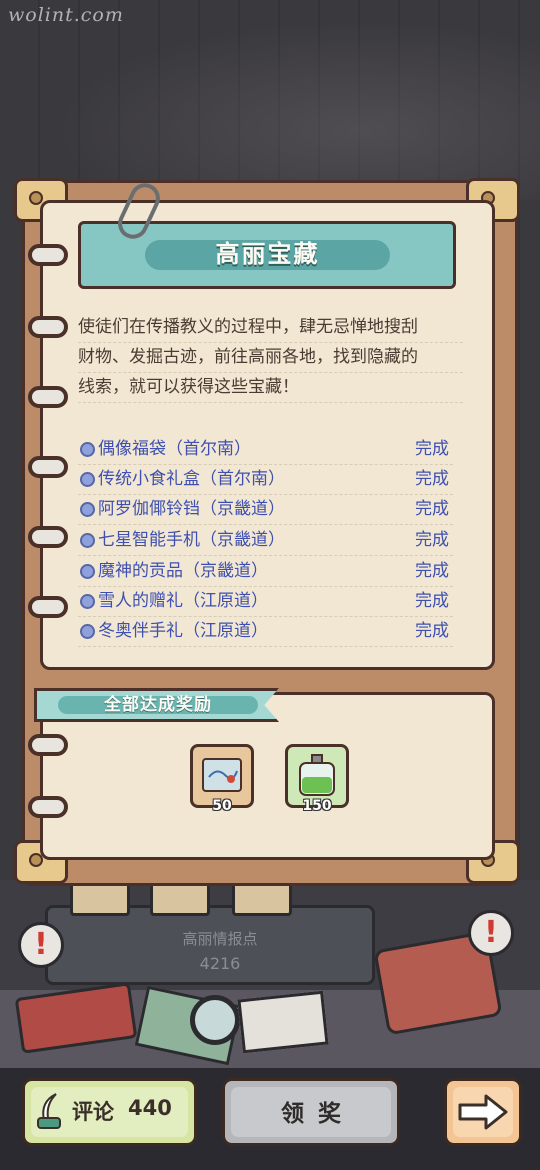 The width and height of the screenshot is (540, 1170). Describe the element at coordinates (49, 1111) in the screenshot. I see `quill-icon` at that location.